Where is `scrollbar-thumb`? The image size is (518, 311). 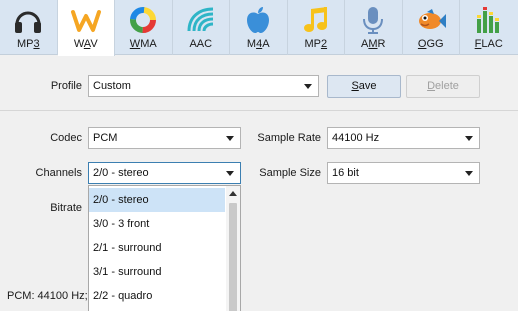
scrollbar-thumb is located at coordinates (233, 257).